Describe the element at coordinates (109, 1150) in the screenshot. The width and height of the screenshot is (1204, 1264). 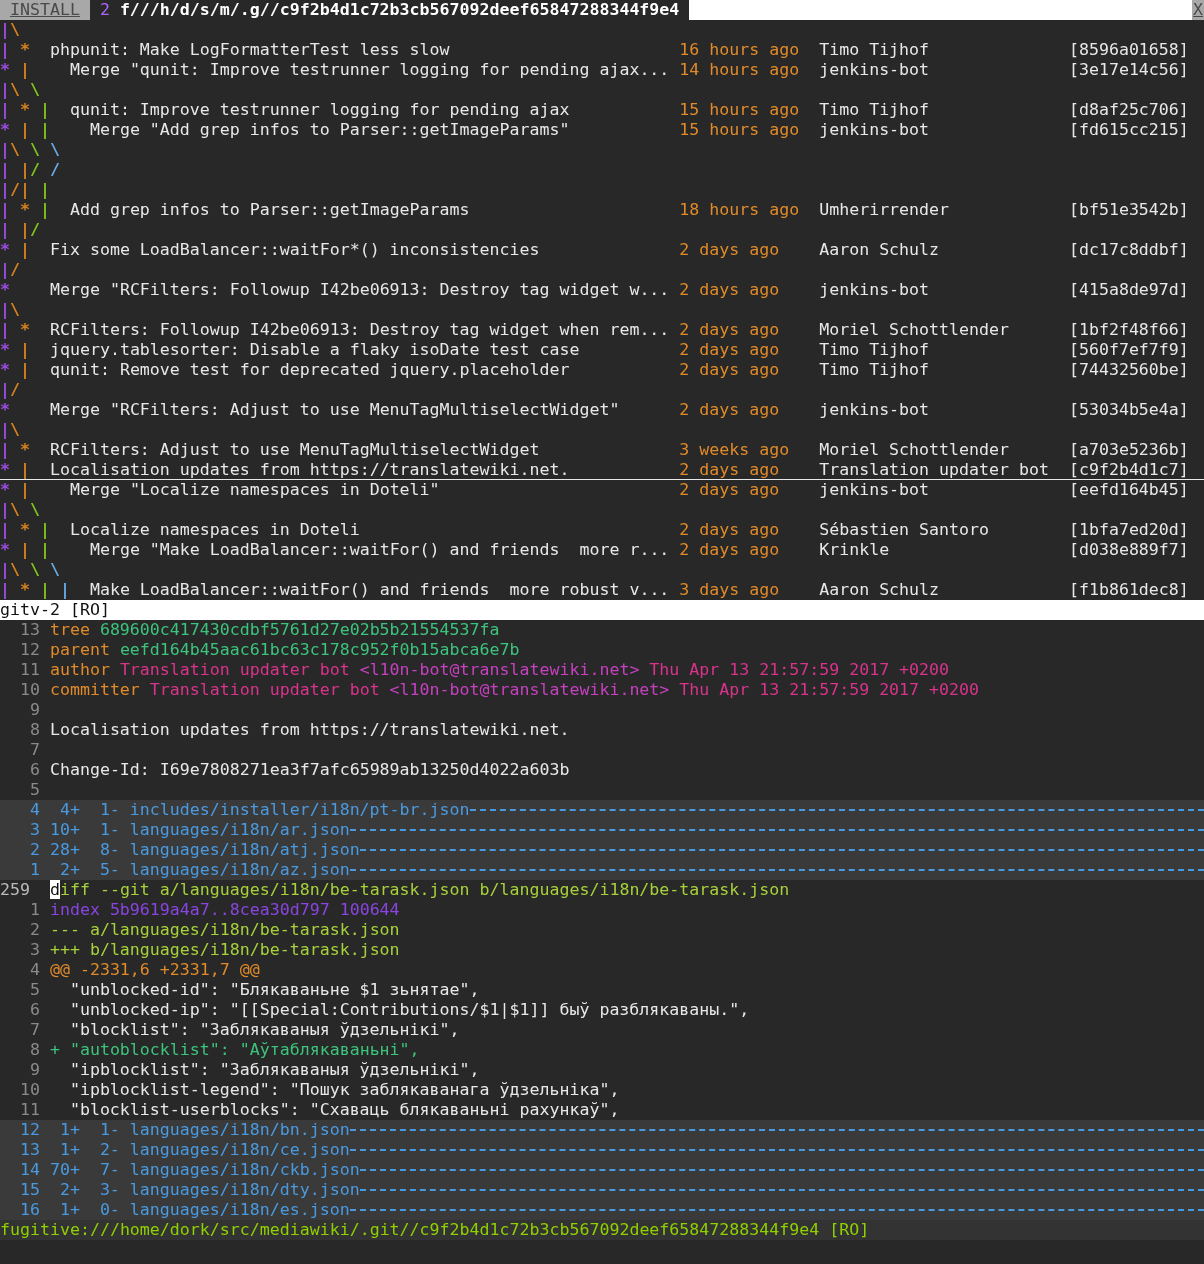
I see `removed-count: 2-` at that location.